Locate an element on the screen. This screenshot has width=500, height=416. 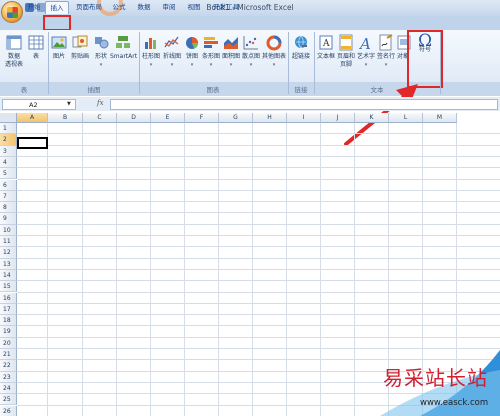
column-header-f: F is located at coordinates (202, 118).